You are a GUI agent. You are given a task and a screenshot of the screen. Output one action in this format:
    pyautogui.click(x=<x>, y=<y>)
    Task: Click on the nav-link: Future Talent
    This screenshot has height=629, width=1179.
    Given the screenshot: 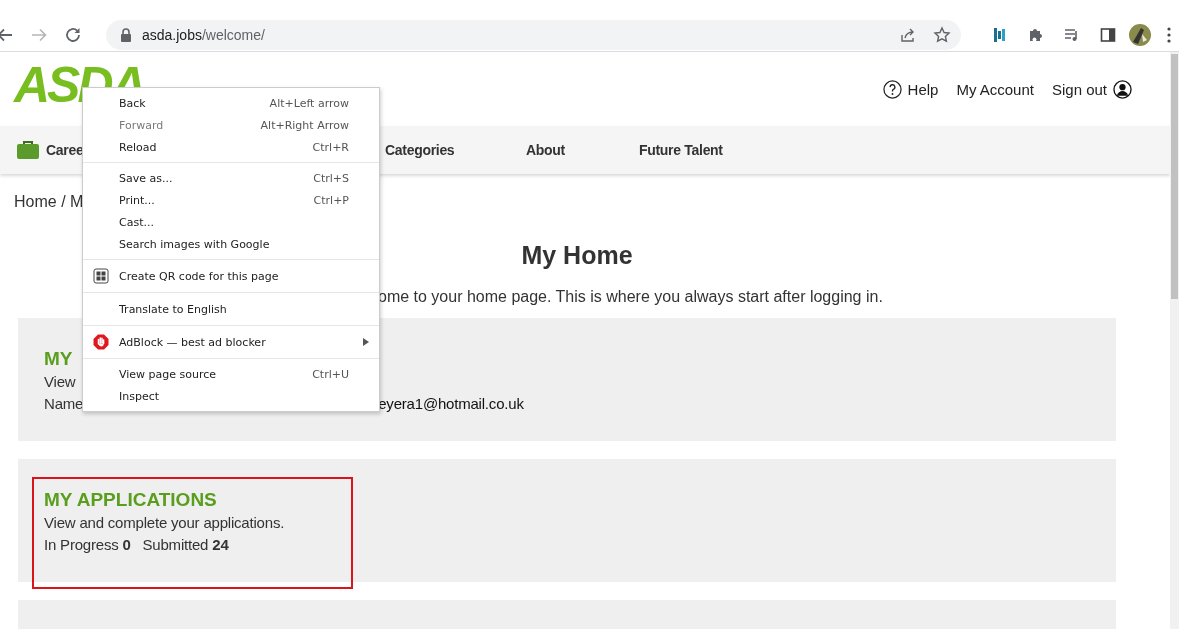 What is the action you would take?
    pyautogui.click(x=681, y=150)
    